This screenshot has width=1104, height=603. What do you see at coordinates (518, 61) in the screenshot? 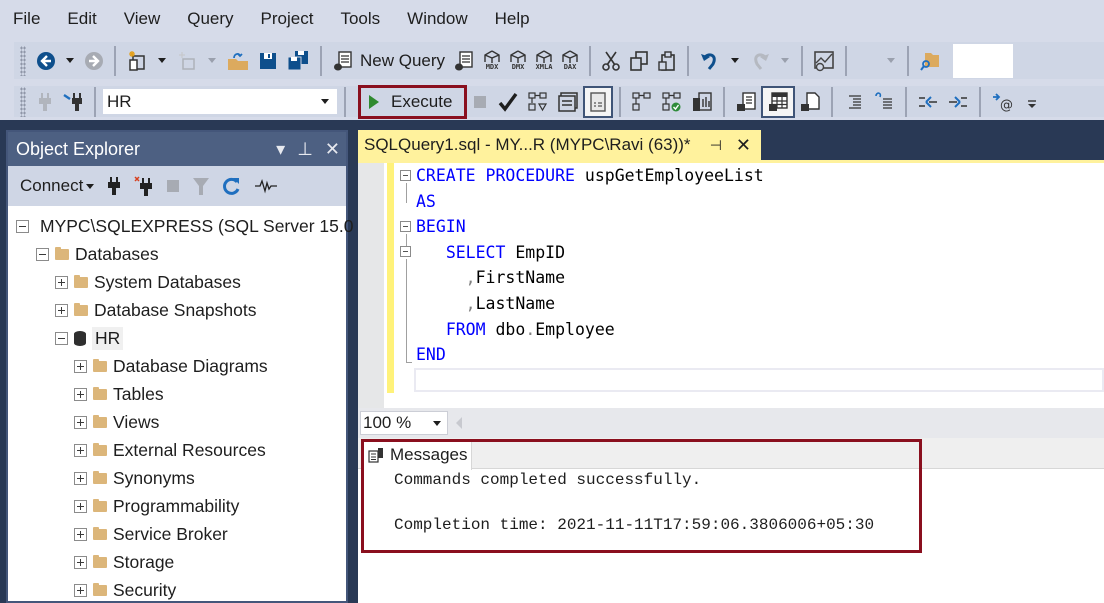
I see `dmx-query-button: DMX` at bounding box center [518, 61].